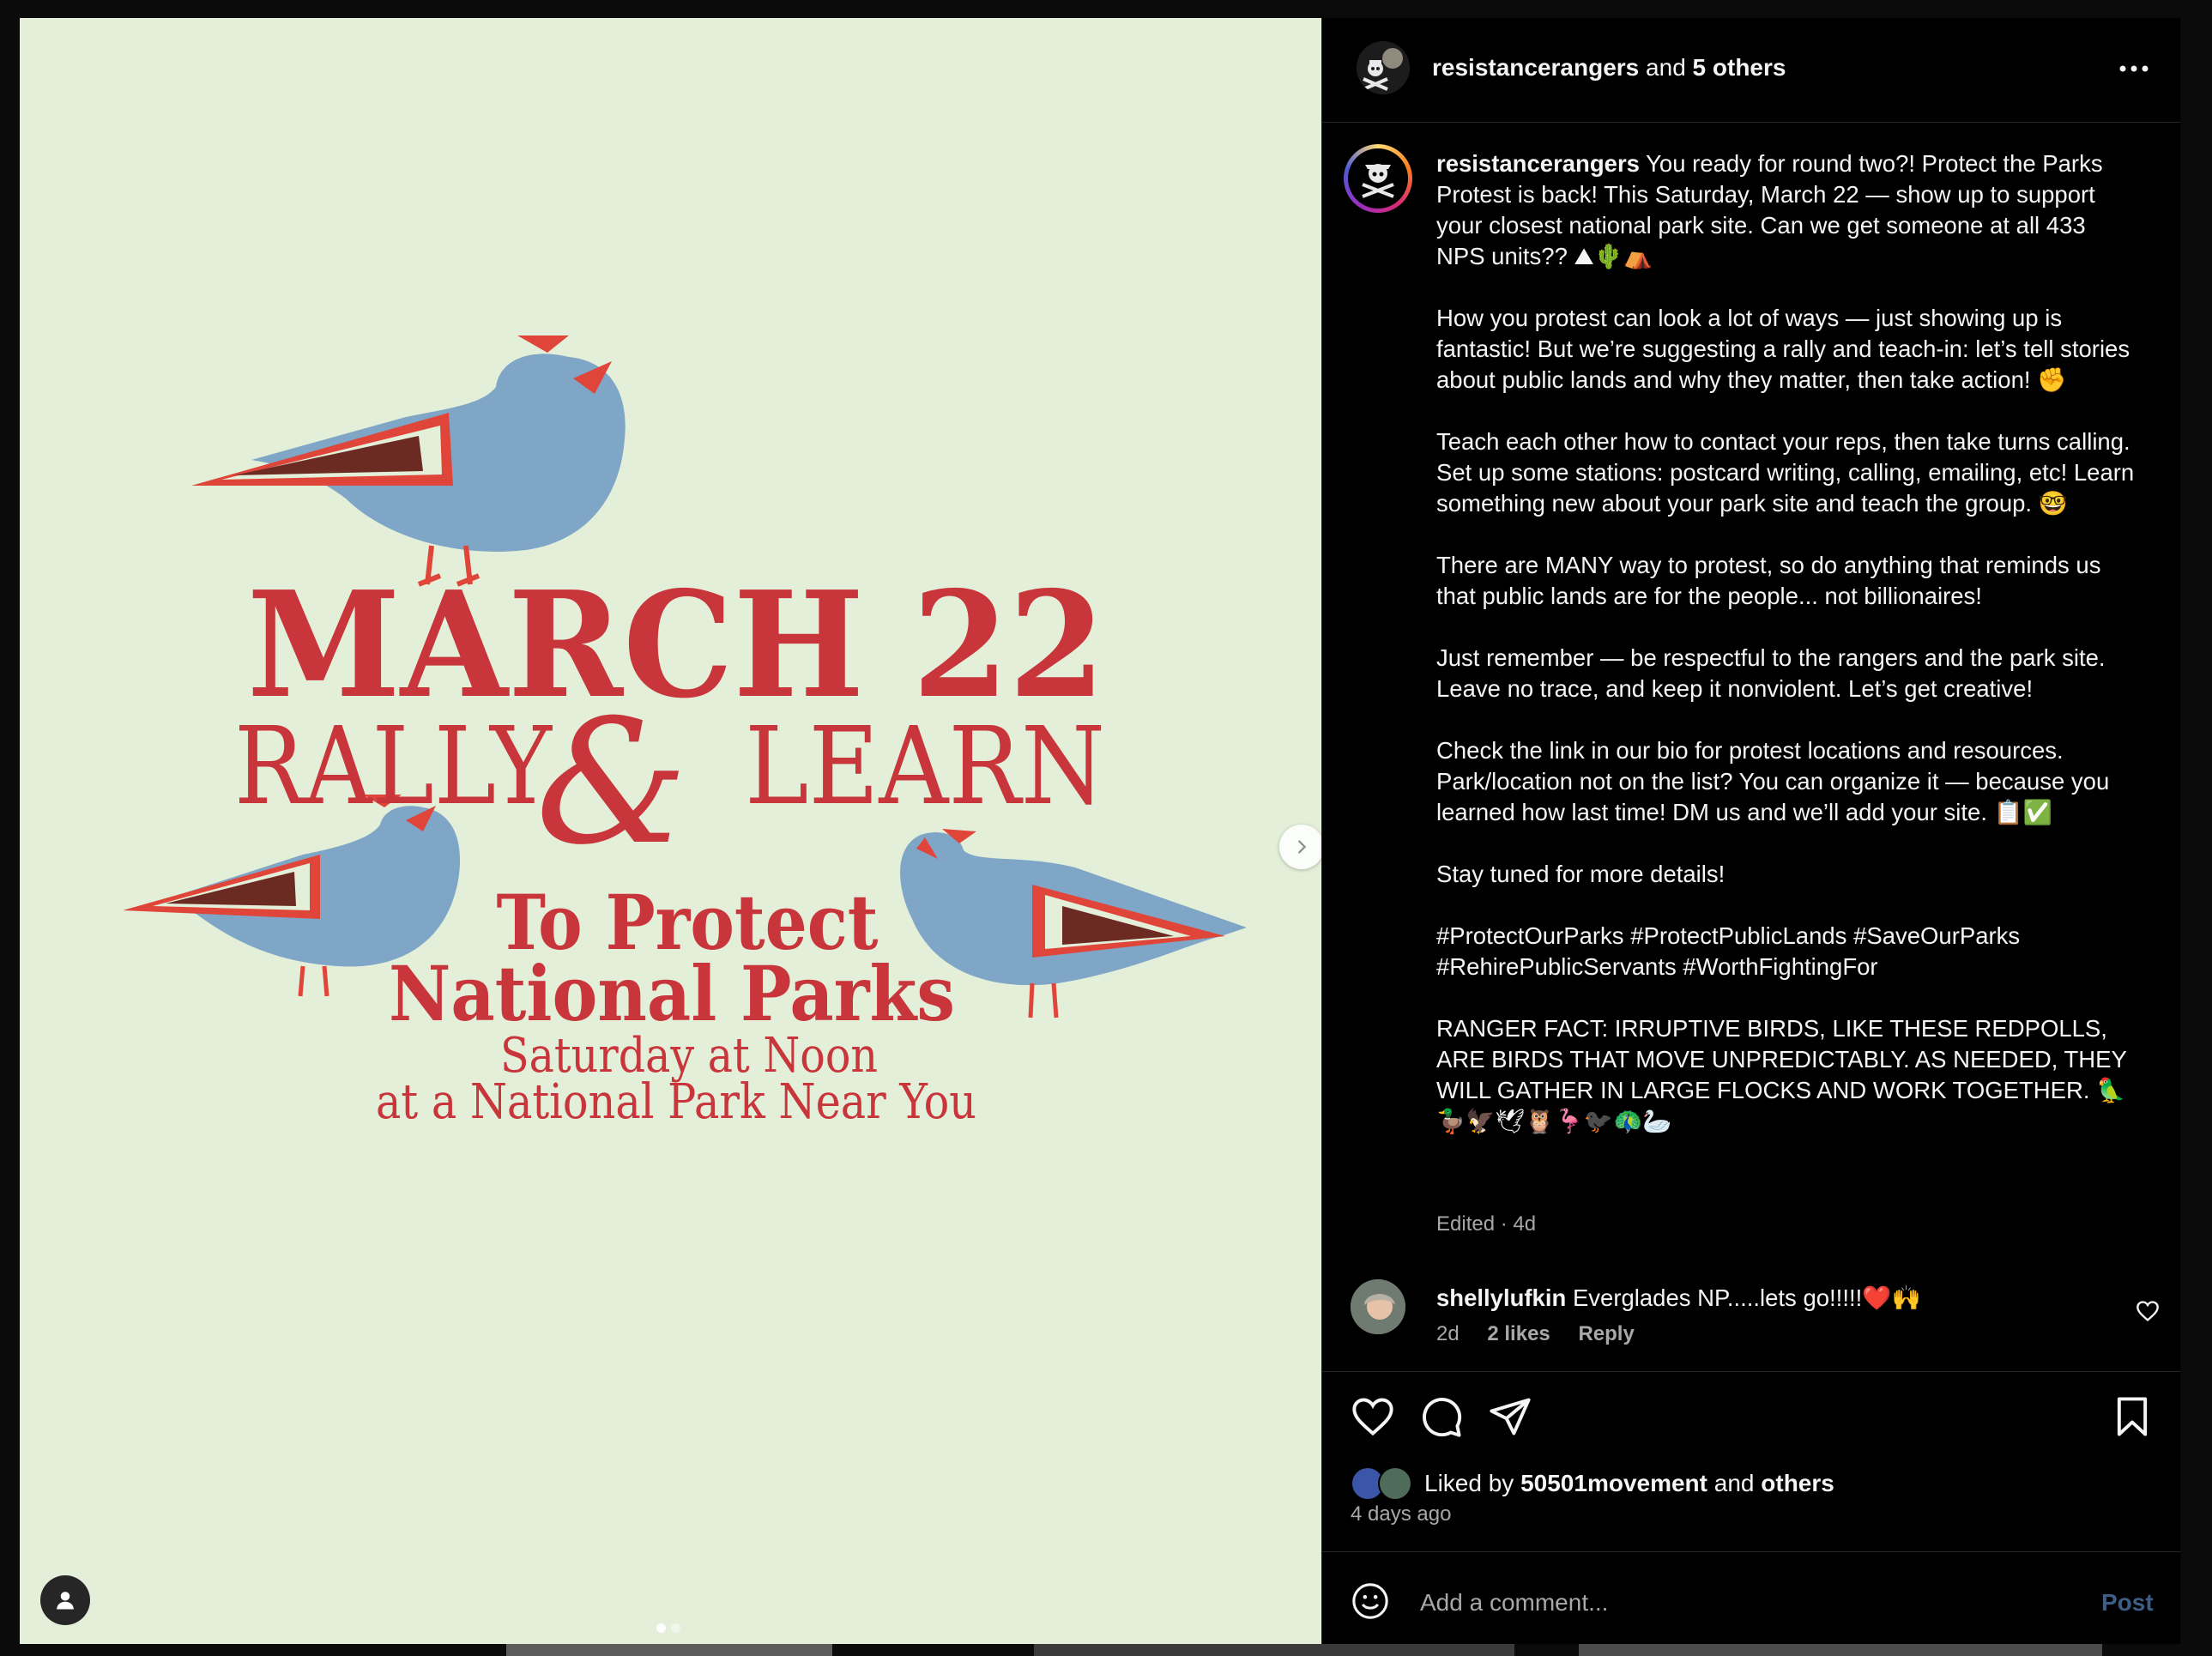  What do you see at coordinates (1720, 1603) in the screenshot?
I see `comment-input` at bounding box center [1720, 1603].